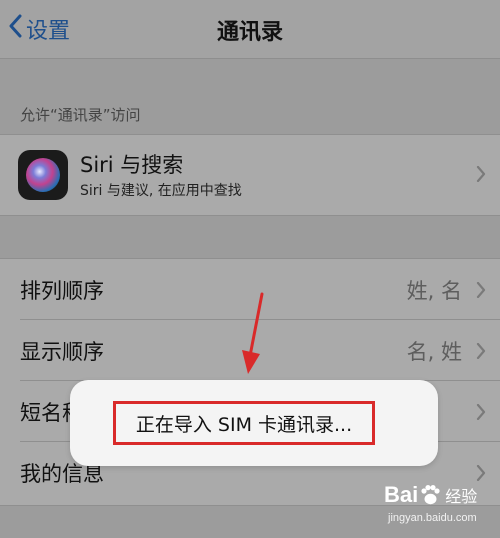 This screenshot has width=500, height=538. What do you see at coordinates (43, 175) in the screenshot?
I see `siri-icon` at bounding box center [43, 175].